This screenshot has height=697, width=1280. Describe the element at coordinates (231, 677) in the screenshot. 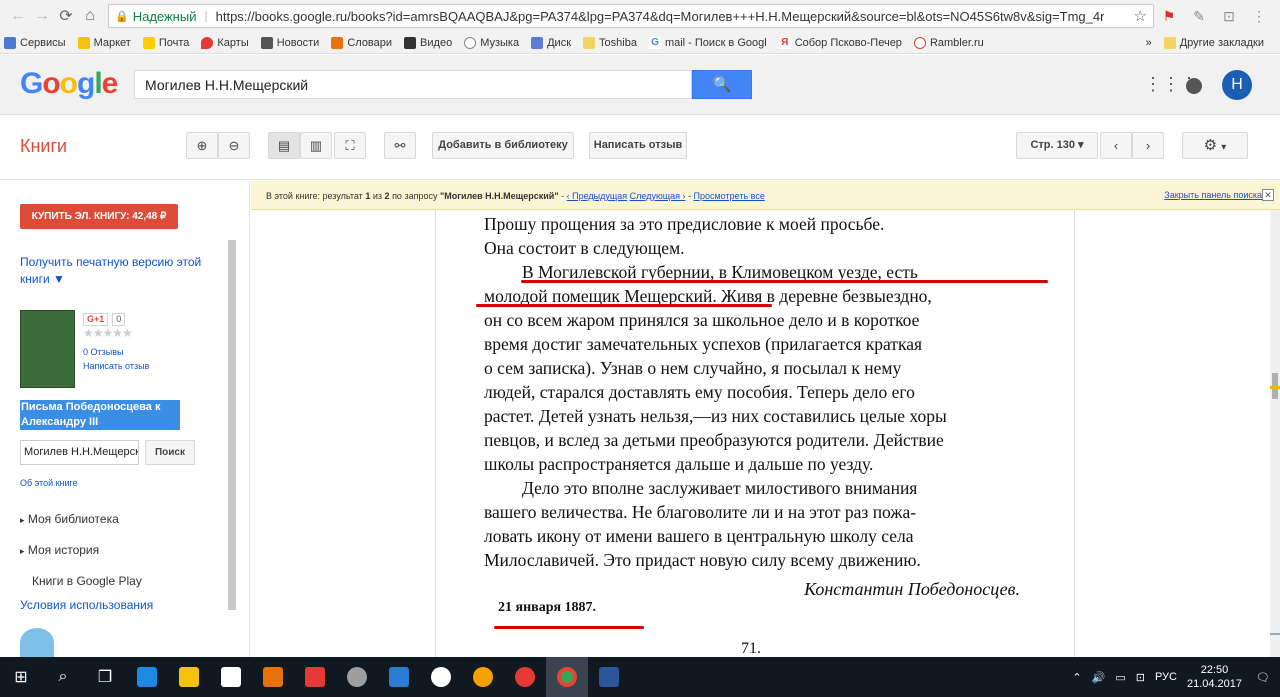

I see `store-icon` at that location.